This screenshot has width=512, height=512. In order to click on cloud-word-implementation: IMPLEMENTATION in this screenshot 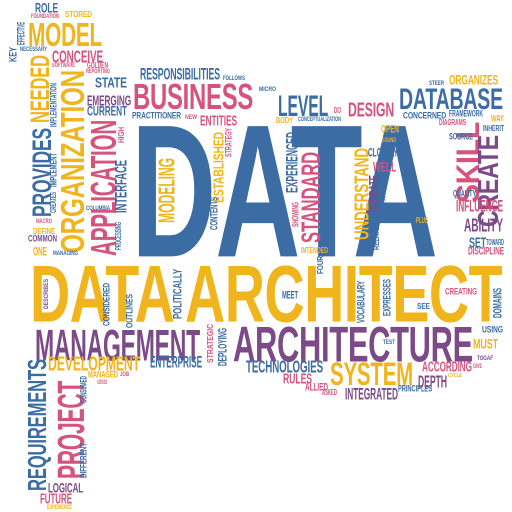, I will do `click(53, 104)`.